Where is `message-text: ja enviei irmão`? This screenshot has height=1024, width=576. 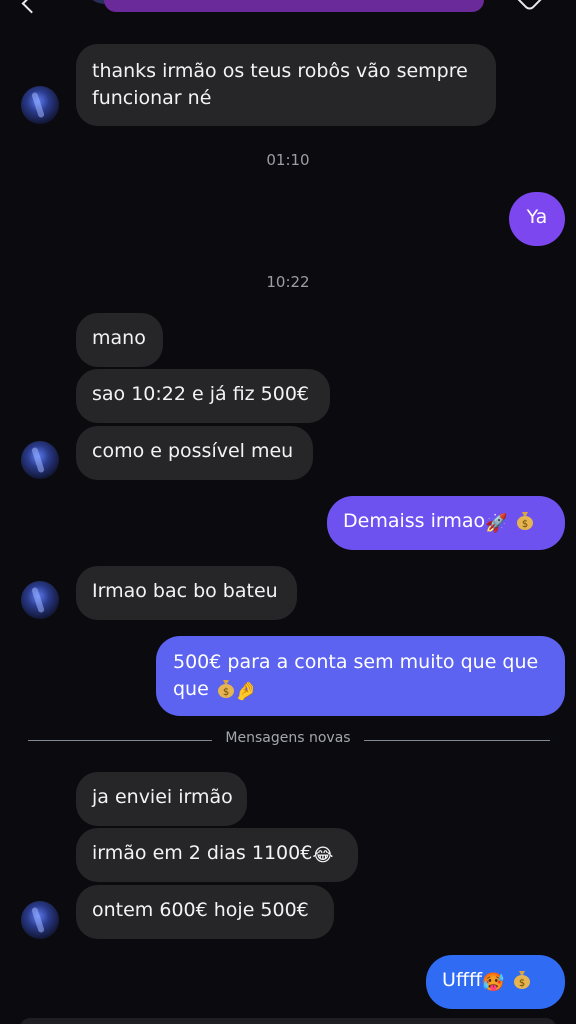
message-text: ja enviei irmão is located at coordinates (162, 797).